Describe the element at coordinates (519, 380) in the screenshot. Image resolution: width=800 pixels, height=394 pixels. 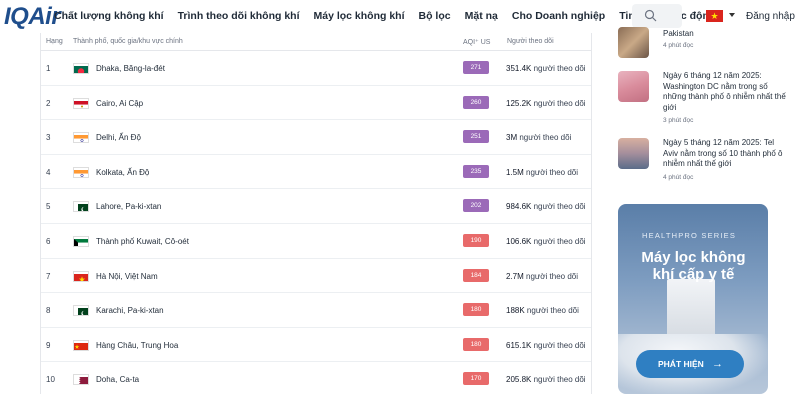
I see `followers-value: 205.8K` at that location.